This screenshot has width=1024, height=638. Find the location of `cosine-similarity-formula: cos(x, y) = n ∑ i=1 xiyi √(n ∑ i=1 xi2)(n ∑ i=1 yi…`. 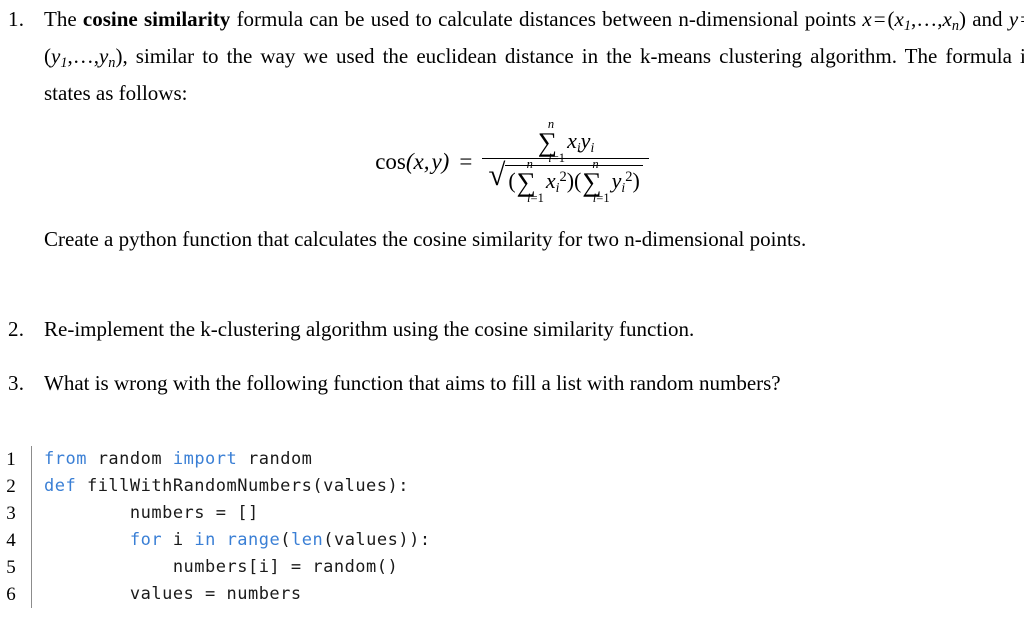

cosine-similarity-formula: cos(x, y) = n ∑ i=1 xiyi √(n ∑ i=1 xi2)(n ∑ i=1 yi… is located at coordinates (512, 161).